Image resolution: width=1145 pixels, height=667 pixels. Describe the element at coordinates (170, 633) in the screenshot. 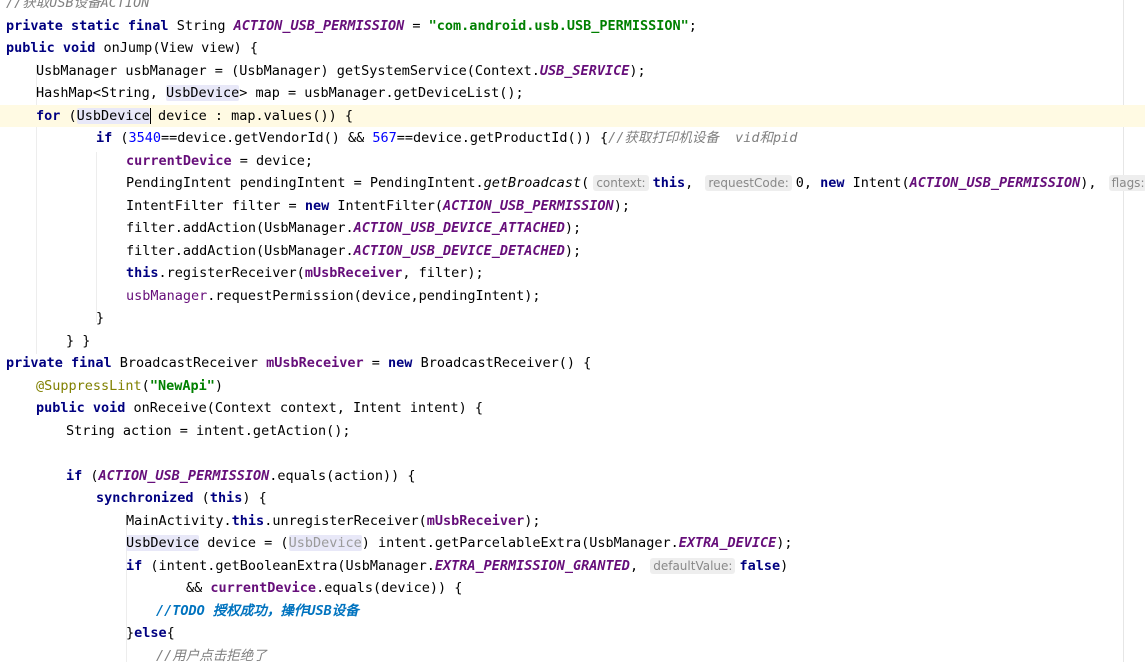

I see `code-token: {` at that location.